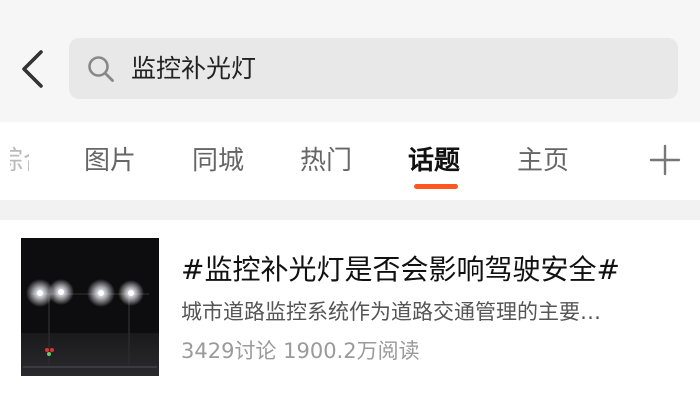 Image resolution: width=700 pixels, height=401 pixels. I want to click on plus-icon, so click(665, 160).